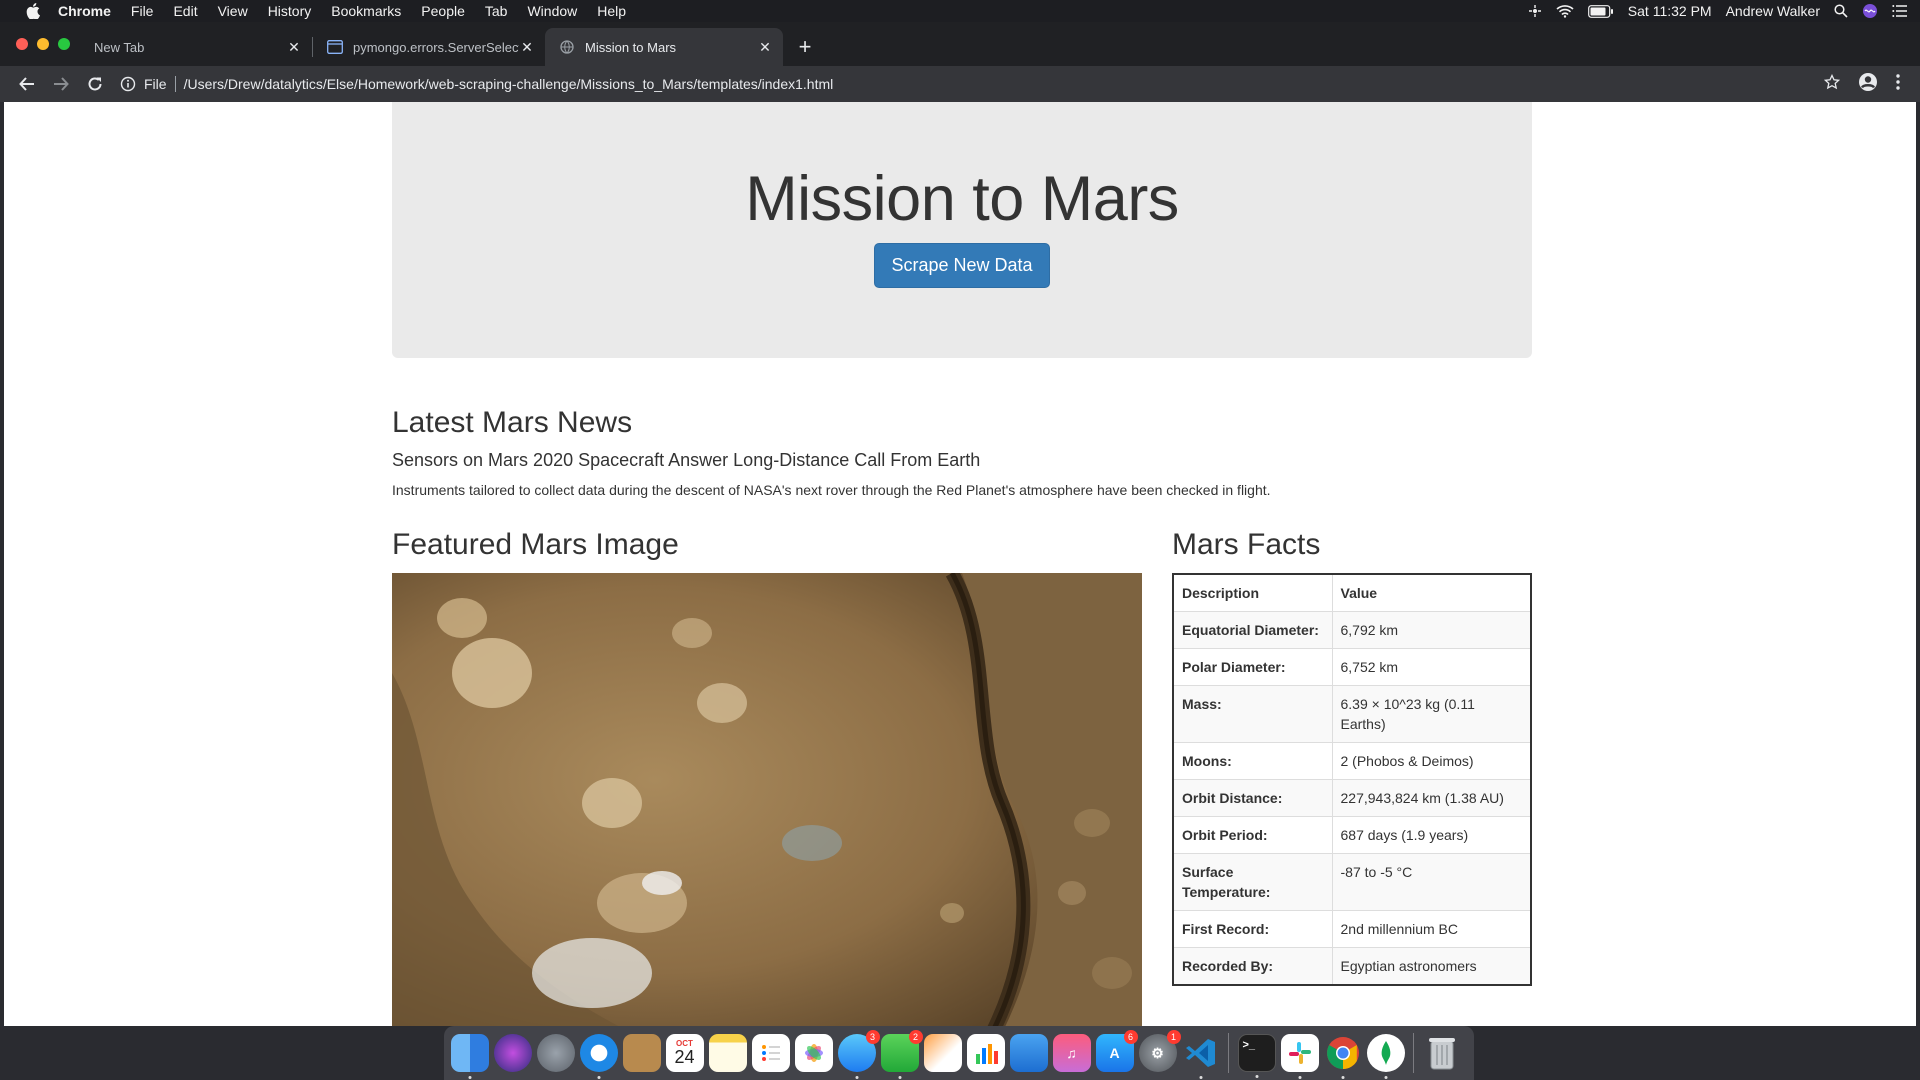 The width and height of the screenshot is (1920, 1080). What do you see at coordinates (805, 47) in the screenshot?
I see `new-tab-button: +` at bounding box center [805, 47].